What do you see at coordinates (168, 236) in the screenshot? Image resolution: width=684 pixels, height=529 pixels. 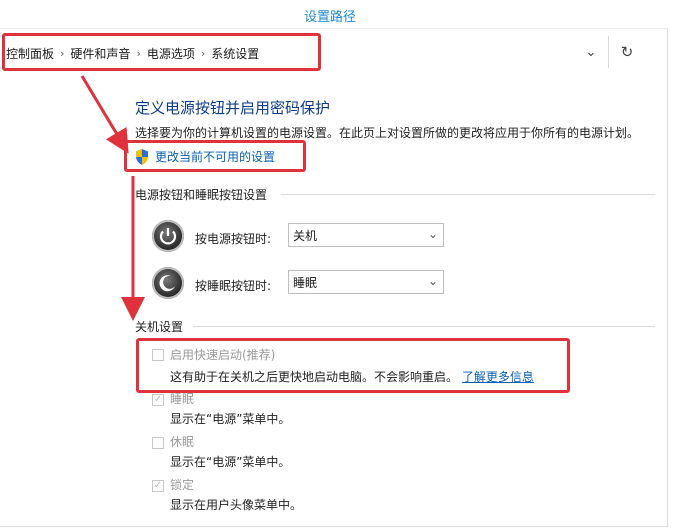 I see `power-button-icon` at bounding box center [168, 236].